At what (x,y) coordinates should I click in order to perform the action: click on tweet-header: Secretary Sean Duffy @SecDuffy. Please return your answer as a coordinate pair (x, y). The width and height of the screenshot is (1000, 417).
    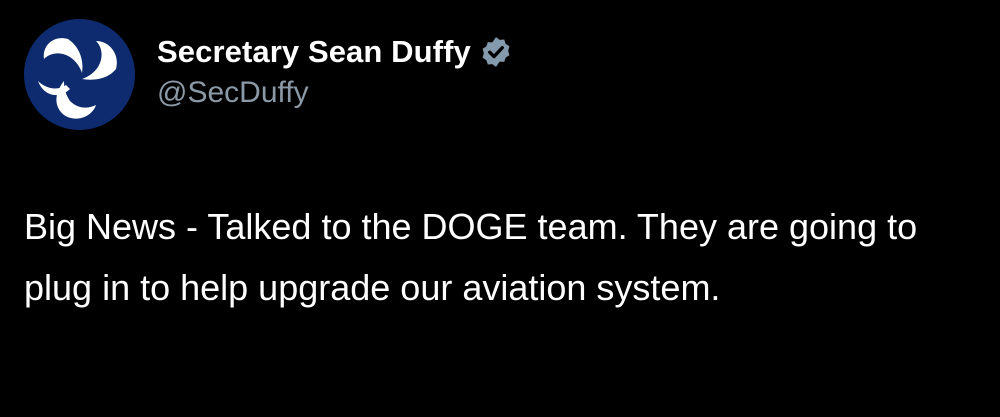
    Looking at the image, I should click on (335, 70).